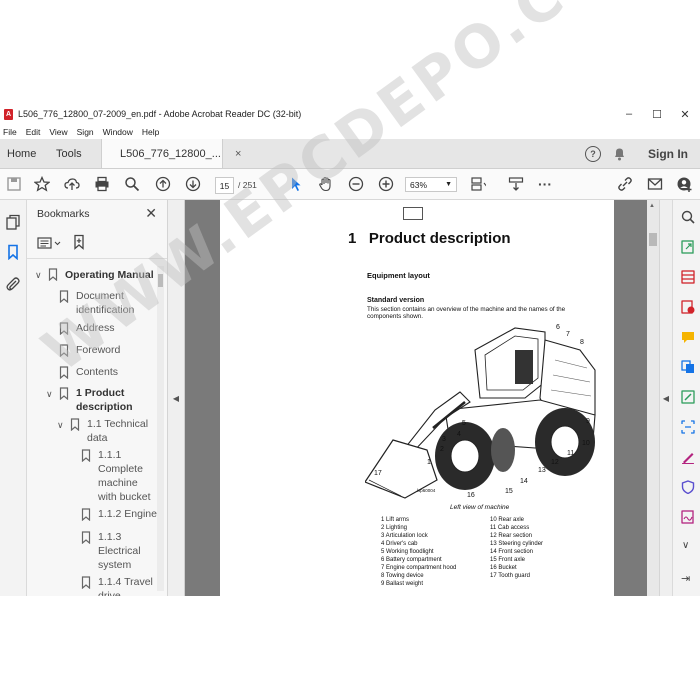 This screenshot has width=700, height=700. Describe the element at coordinates (350, 131) in the screenshot. I see `menu-bar: File Edit View Sign Window Help` at that location.